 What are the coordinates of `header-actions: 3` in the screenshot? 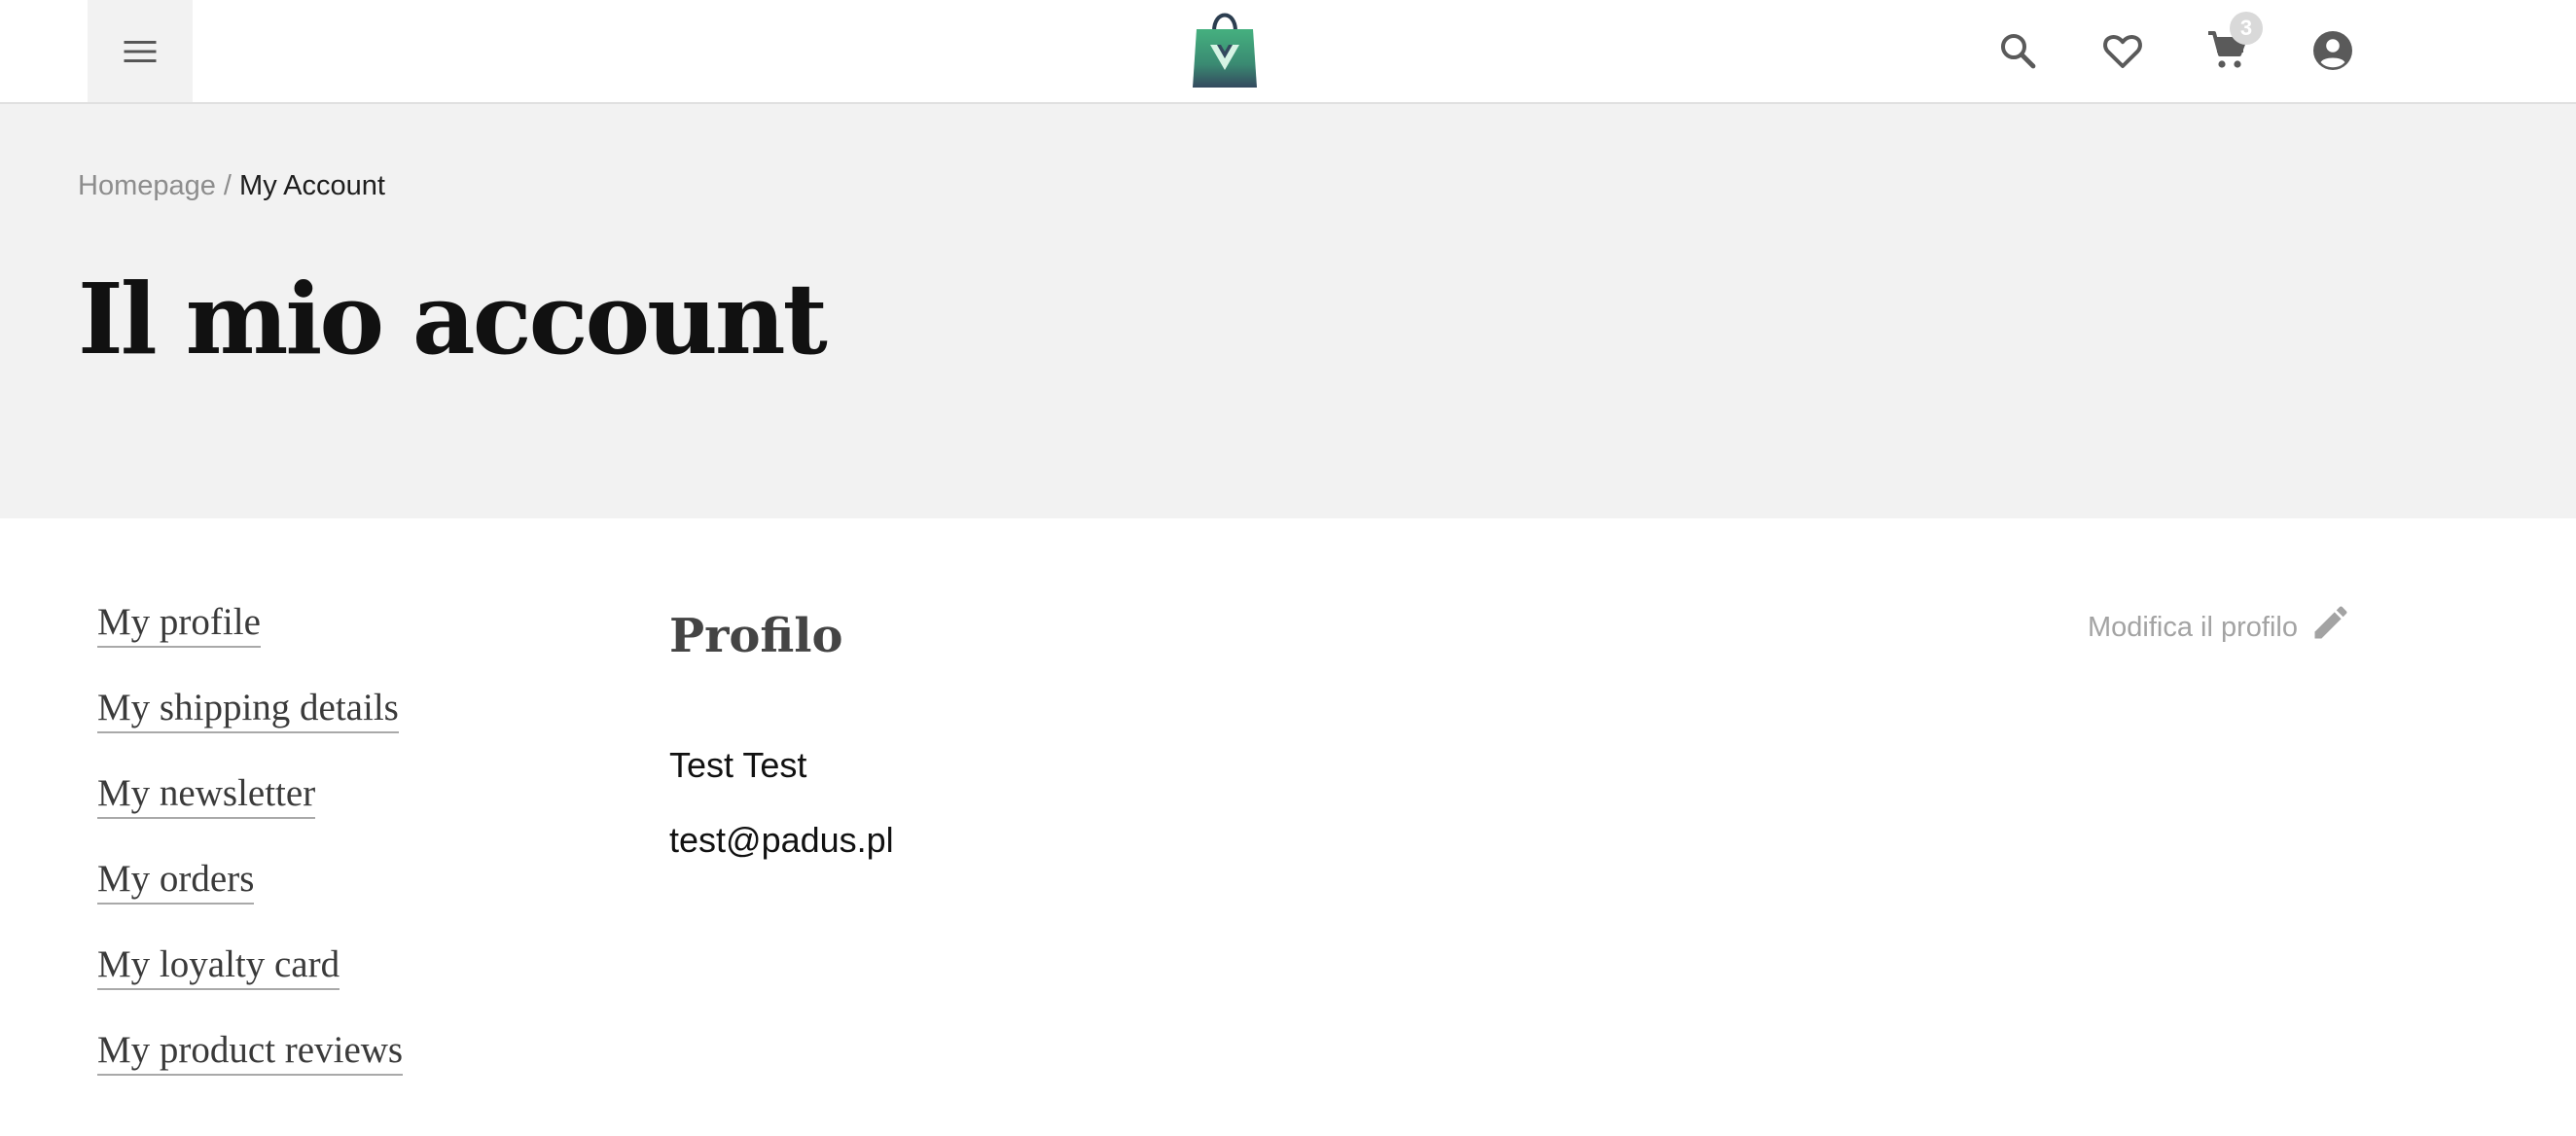 It's located at (2152, 46).